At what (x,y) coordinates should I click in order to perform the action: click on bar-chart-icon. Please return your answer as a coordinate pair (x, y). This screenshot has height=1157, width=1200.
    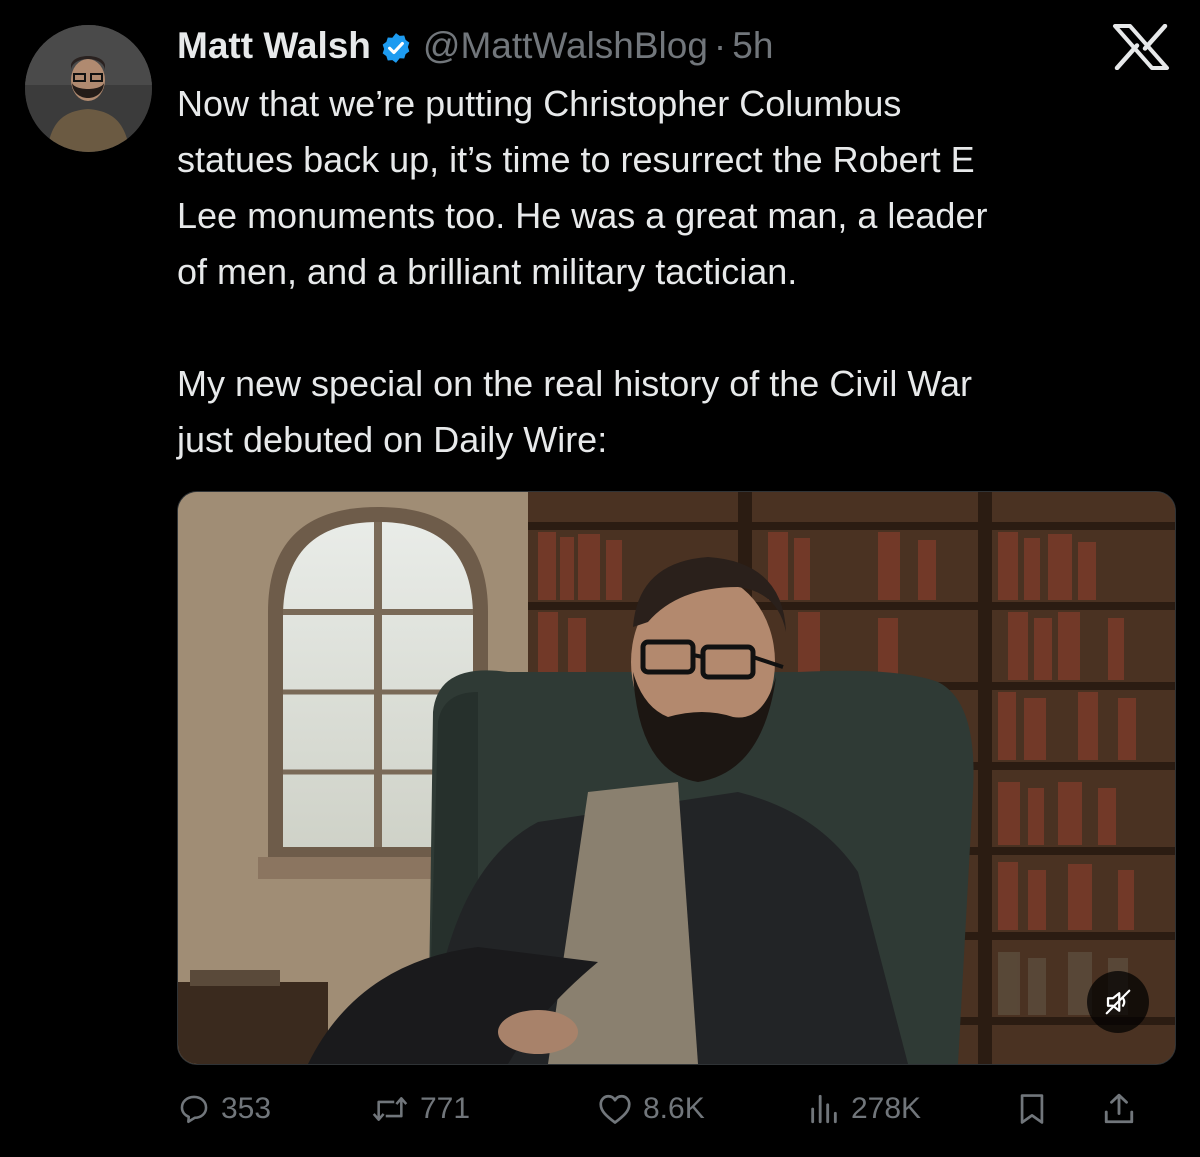
    Looking at the image, I should click on (824, 1109).